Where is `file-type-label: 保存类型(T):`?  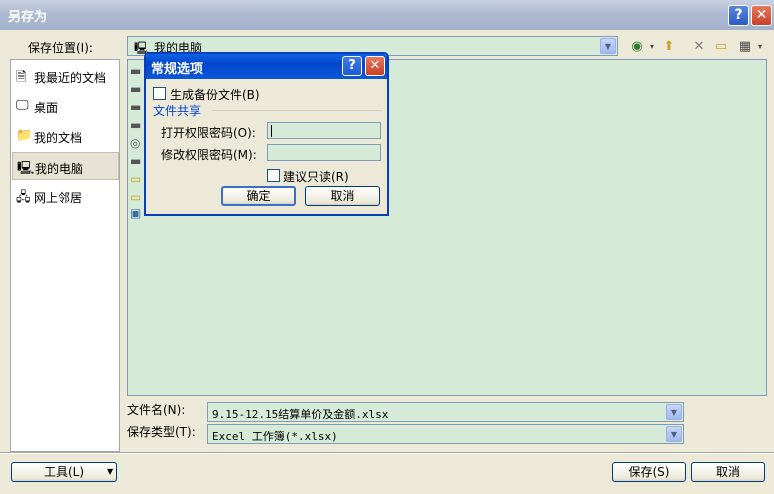
file-type-label: 保存类型(T): is located at coordinates (161, 432).